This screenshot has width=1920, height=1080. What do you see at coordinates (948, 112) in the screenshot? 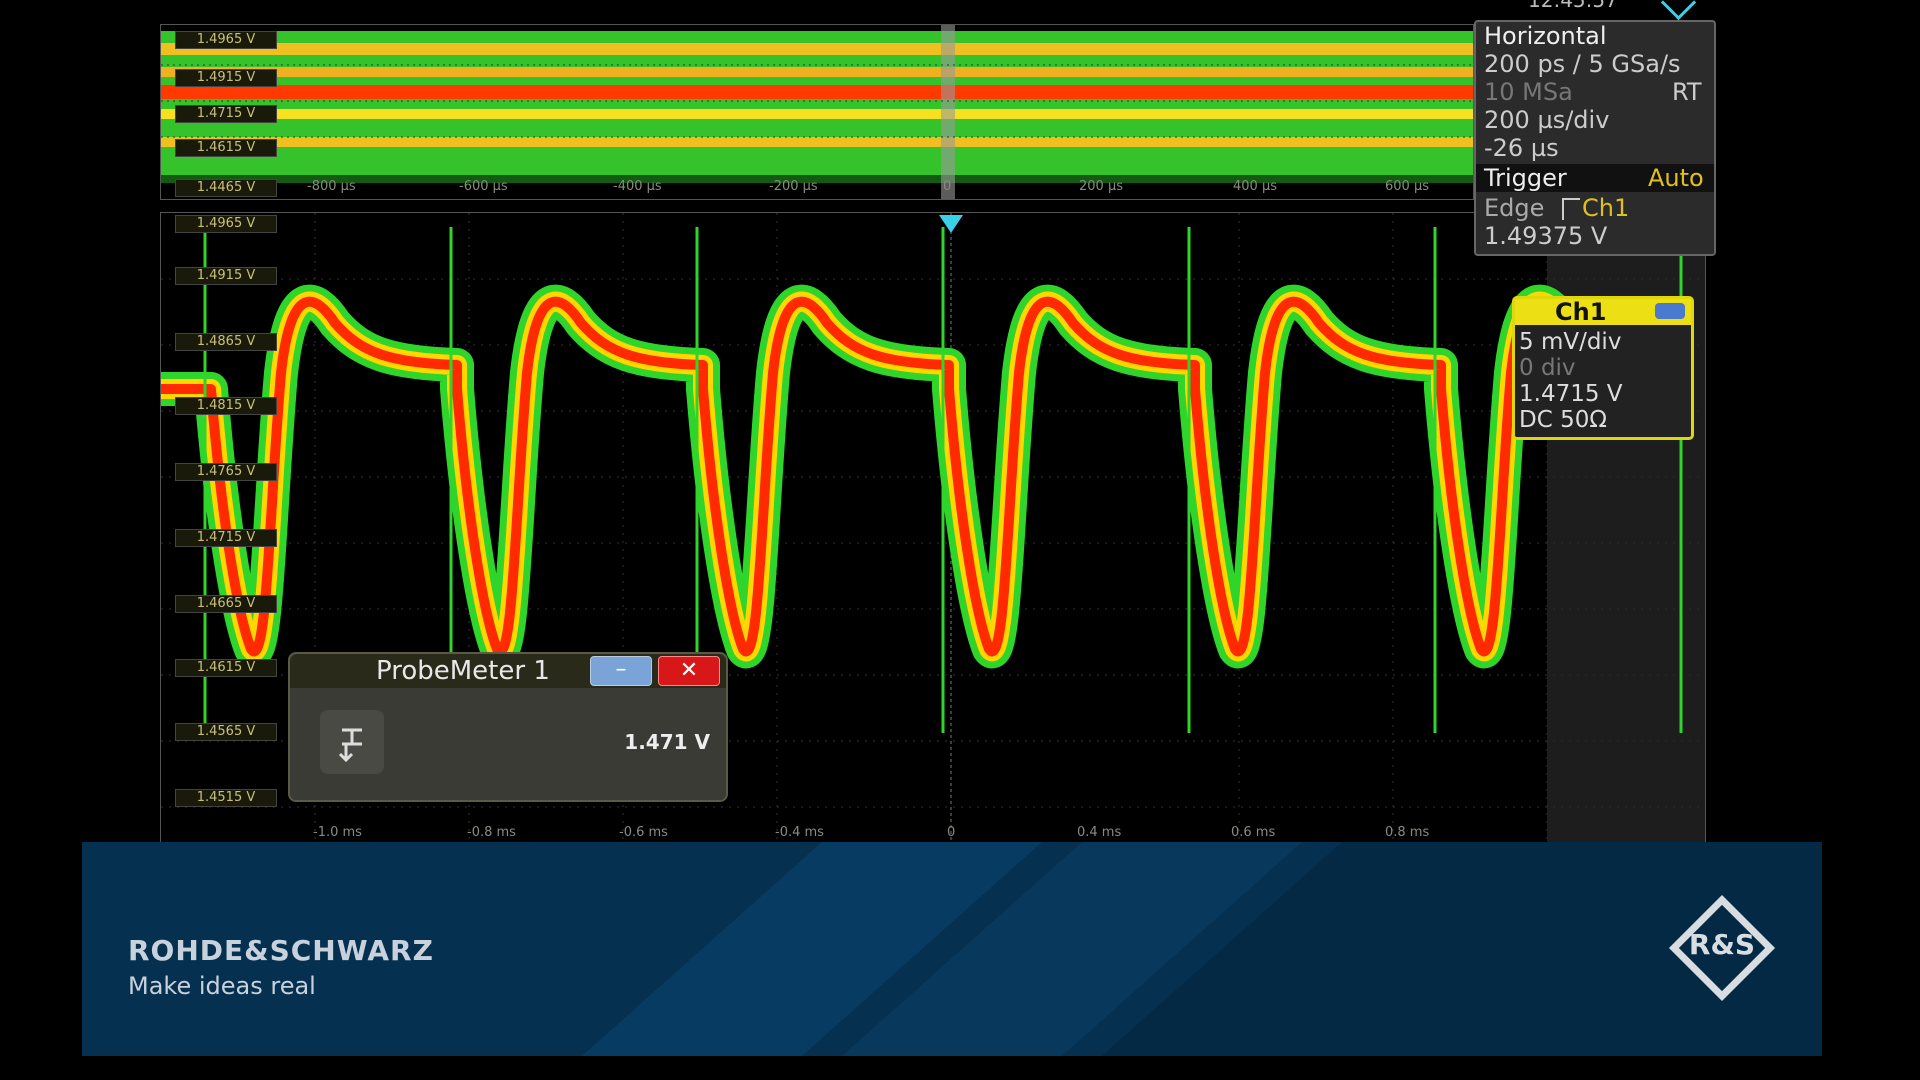
I see `overview-cursor` at bounding box center [948, 112].